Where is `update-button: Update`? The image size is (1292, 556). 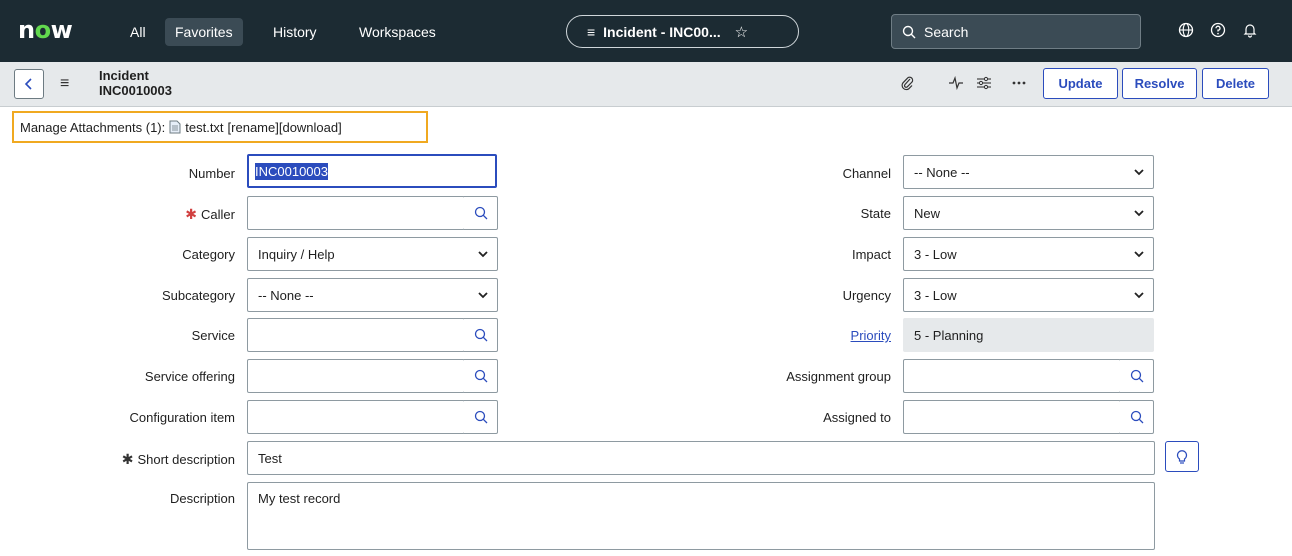
update-button: Update is located at coordinates (1080, 83).